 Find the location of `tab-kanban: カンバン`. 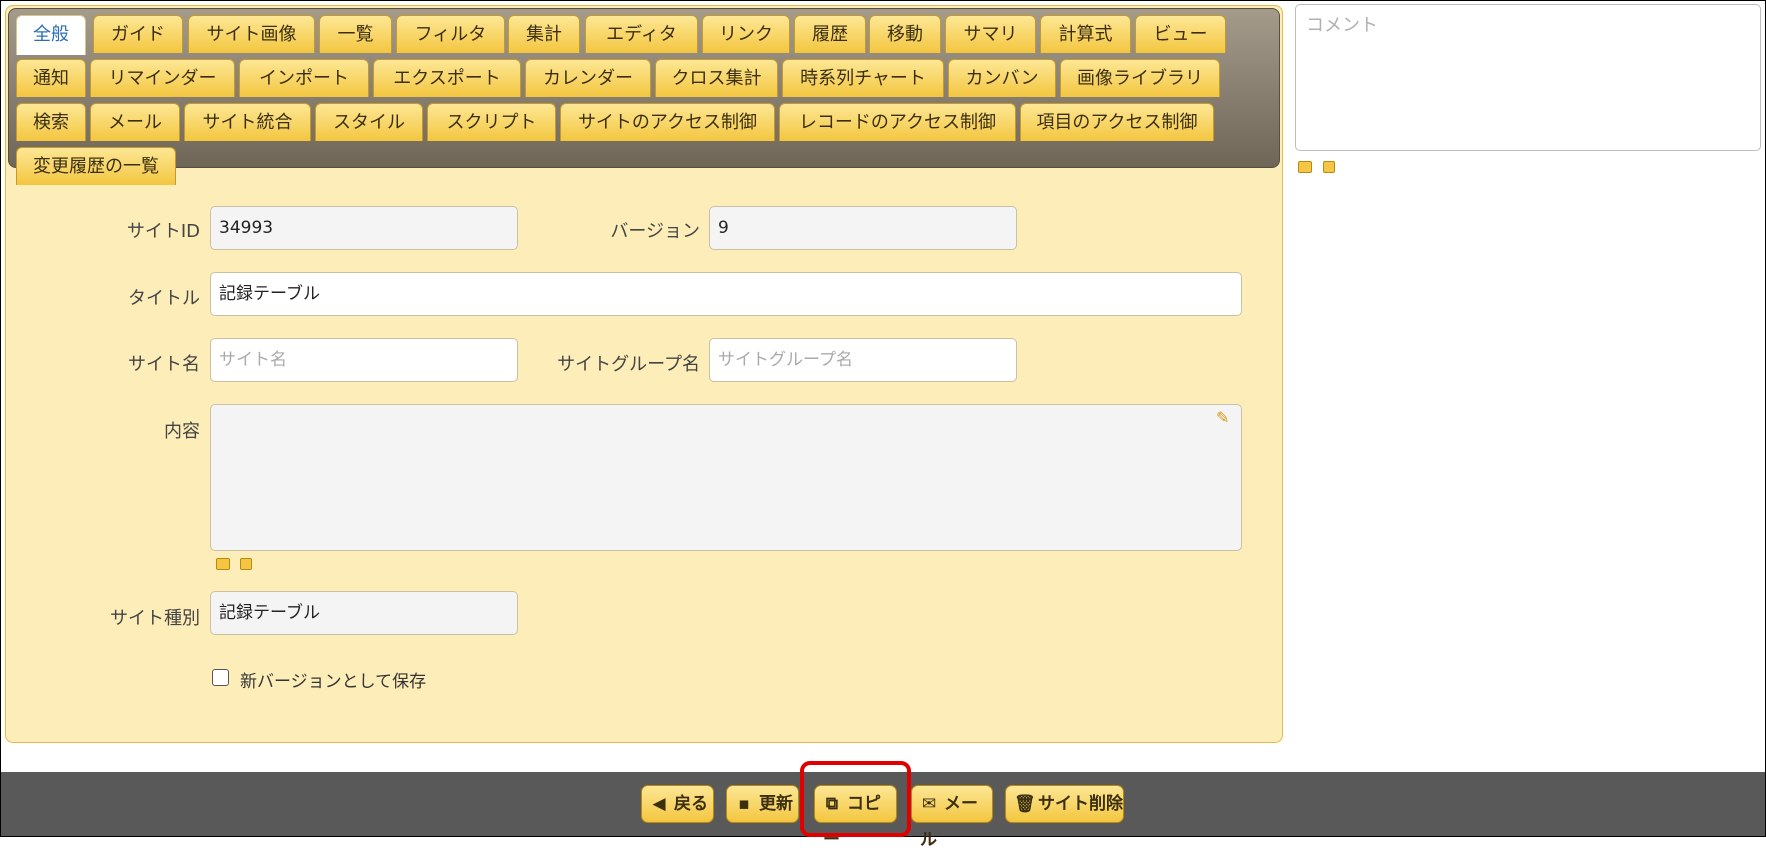

tab-kanban: カンバン is located at coordinates (1002, 78).